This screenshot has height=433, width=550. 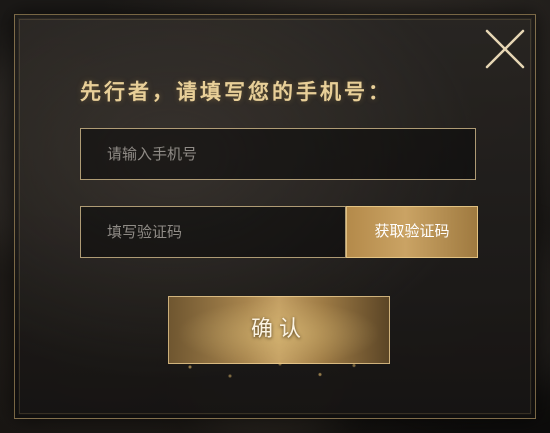 I want to click on get-verification-code-button: 获取验证码, so click(x=412, y=232).